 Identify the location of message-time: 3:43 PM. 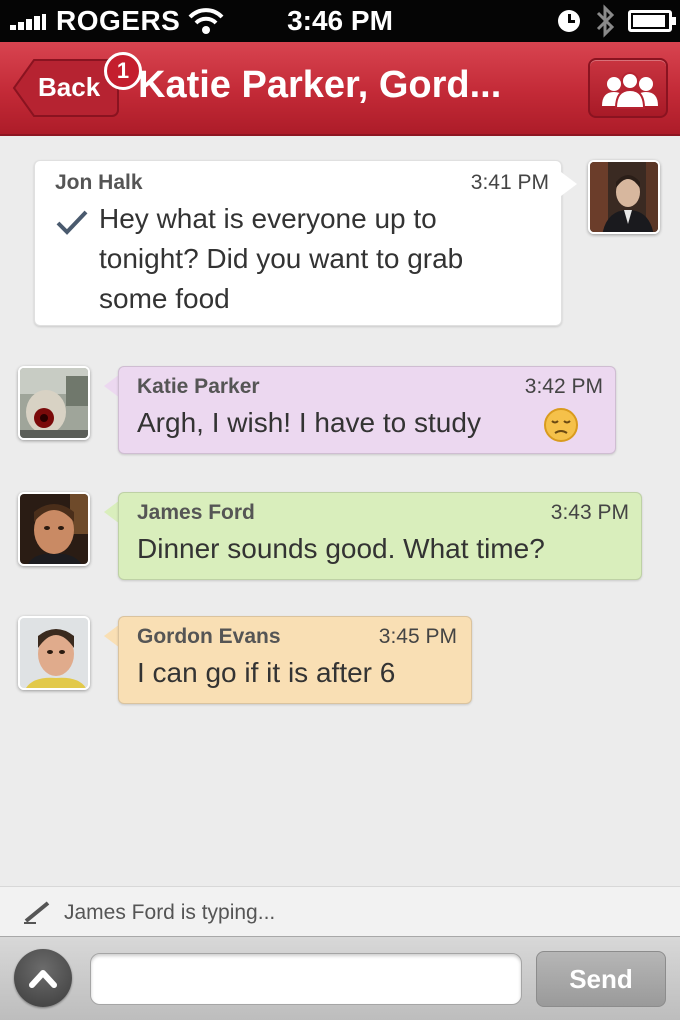
(589, 512).